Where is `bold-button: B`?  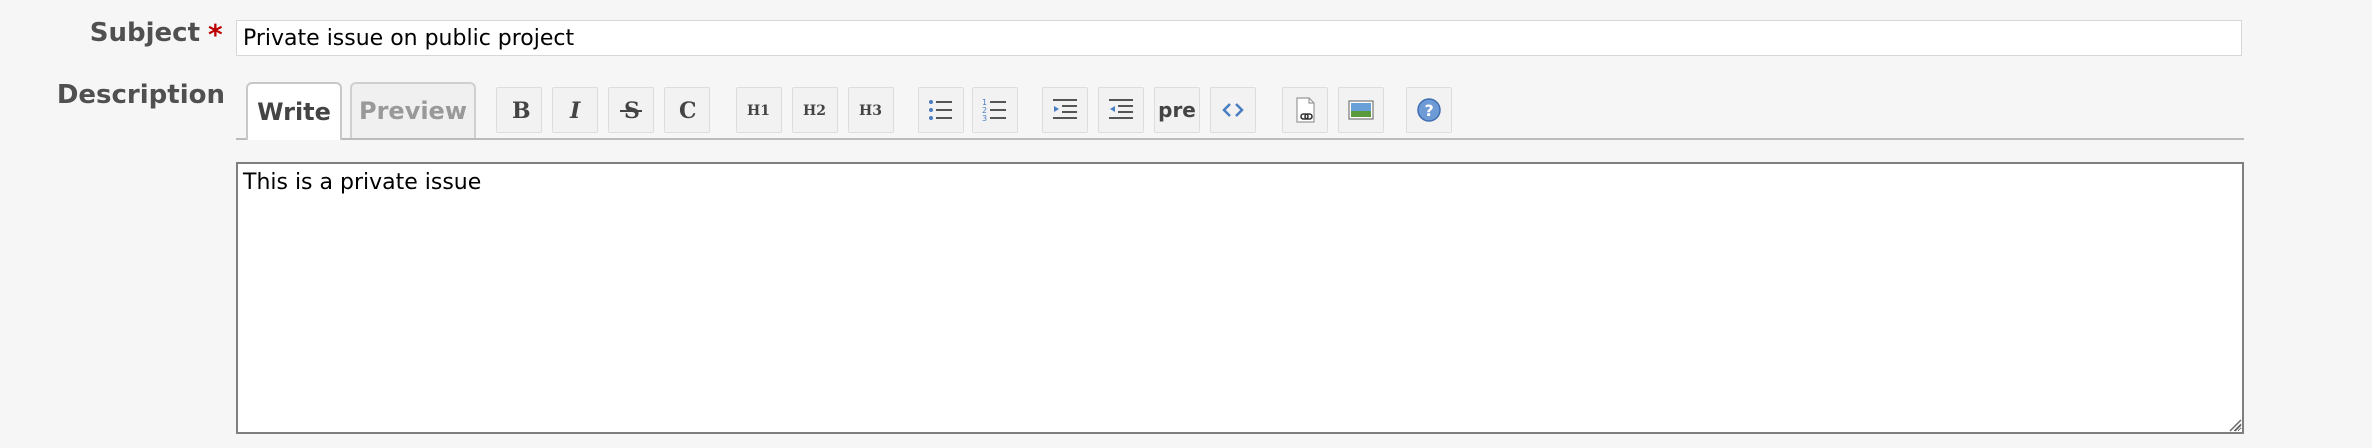
bold-button: B is located at coordinates (519, 110).